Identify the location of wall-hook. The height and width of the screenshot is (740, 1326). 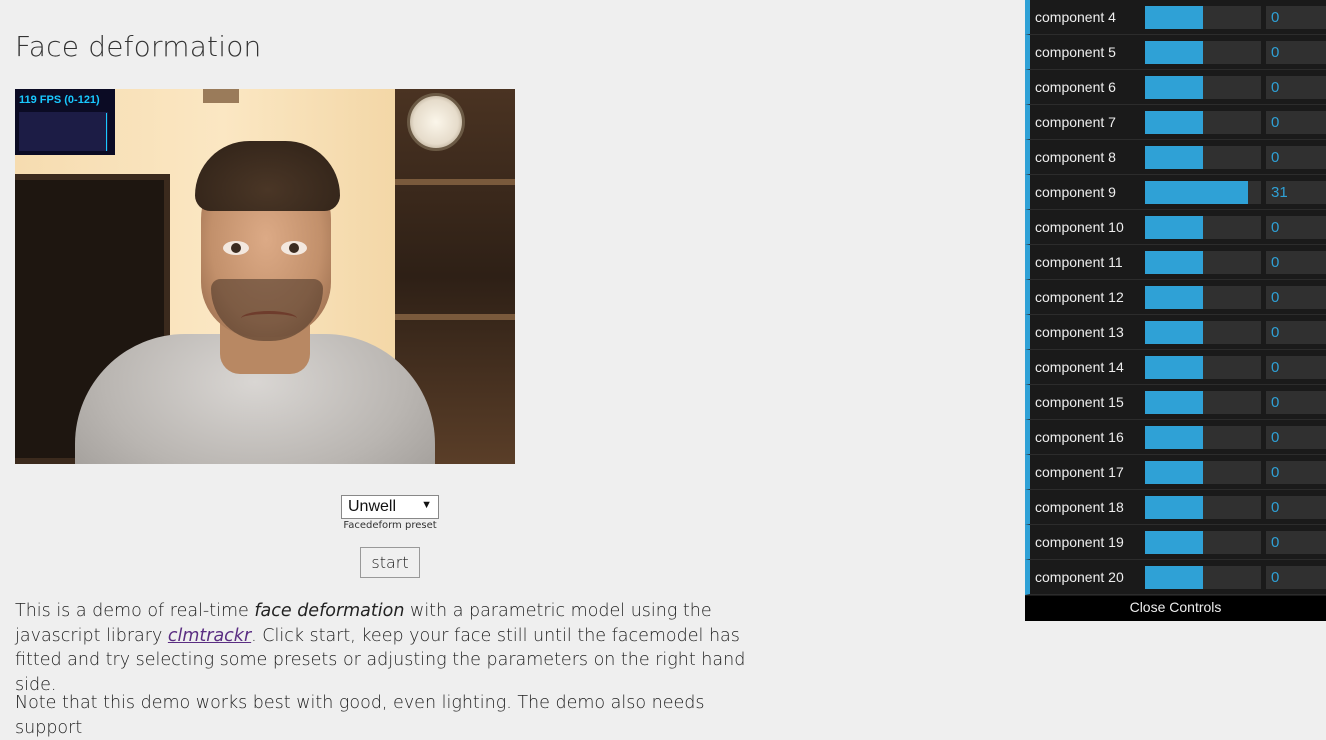
(221, 96).